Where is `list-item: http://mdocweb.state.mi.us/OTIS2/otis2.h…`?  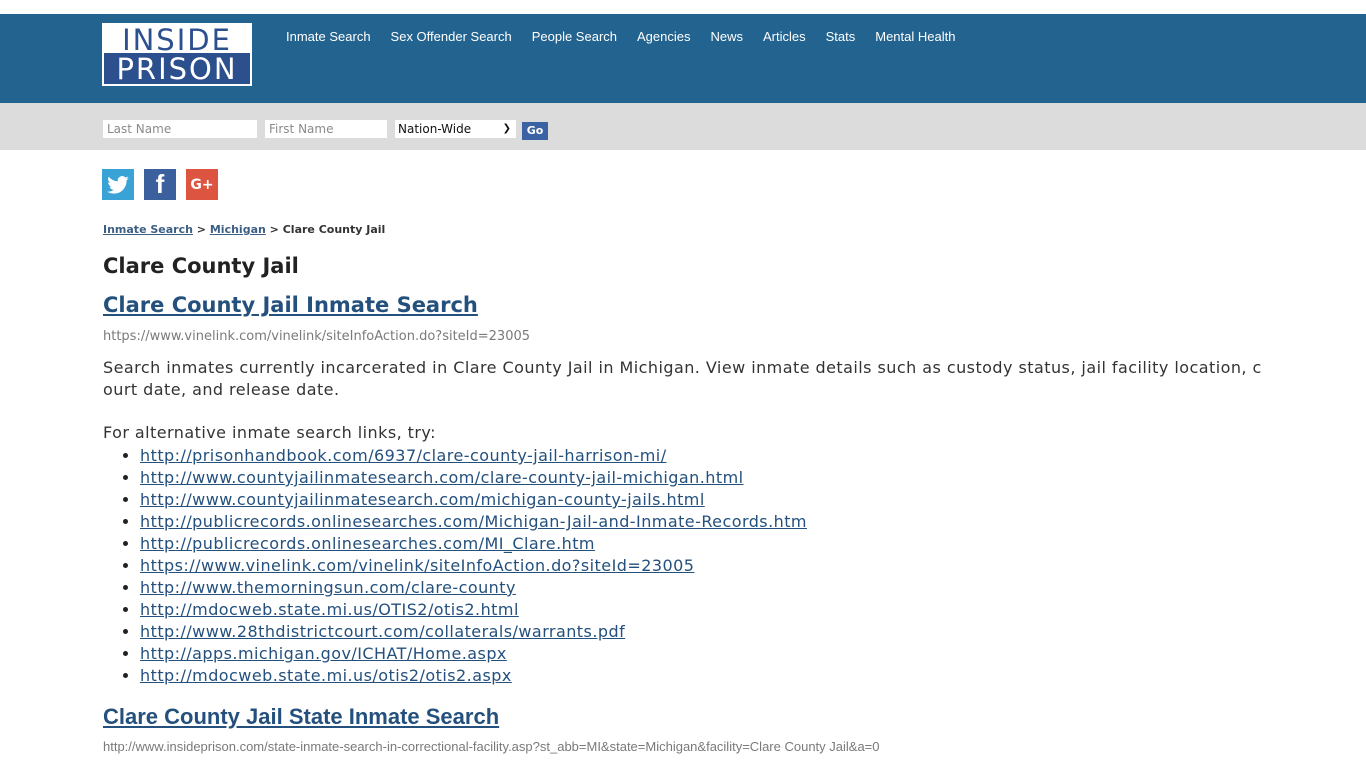 list-item: http://mdocweb.state.mi.us/OTIS2/otis2.h… is located at coordinates (473, 610).